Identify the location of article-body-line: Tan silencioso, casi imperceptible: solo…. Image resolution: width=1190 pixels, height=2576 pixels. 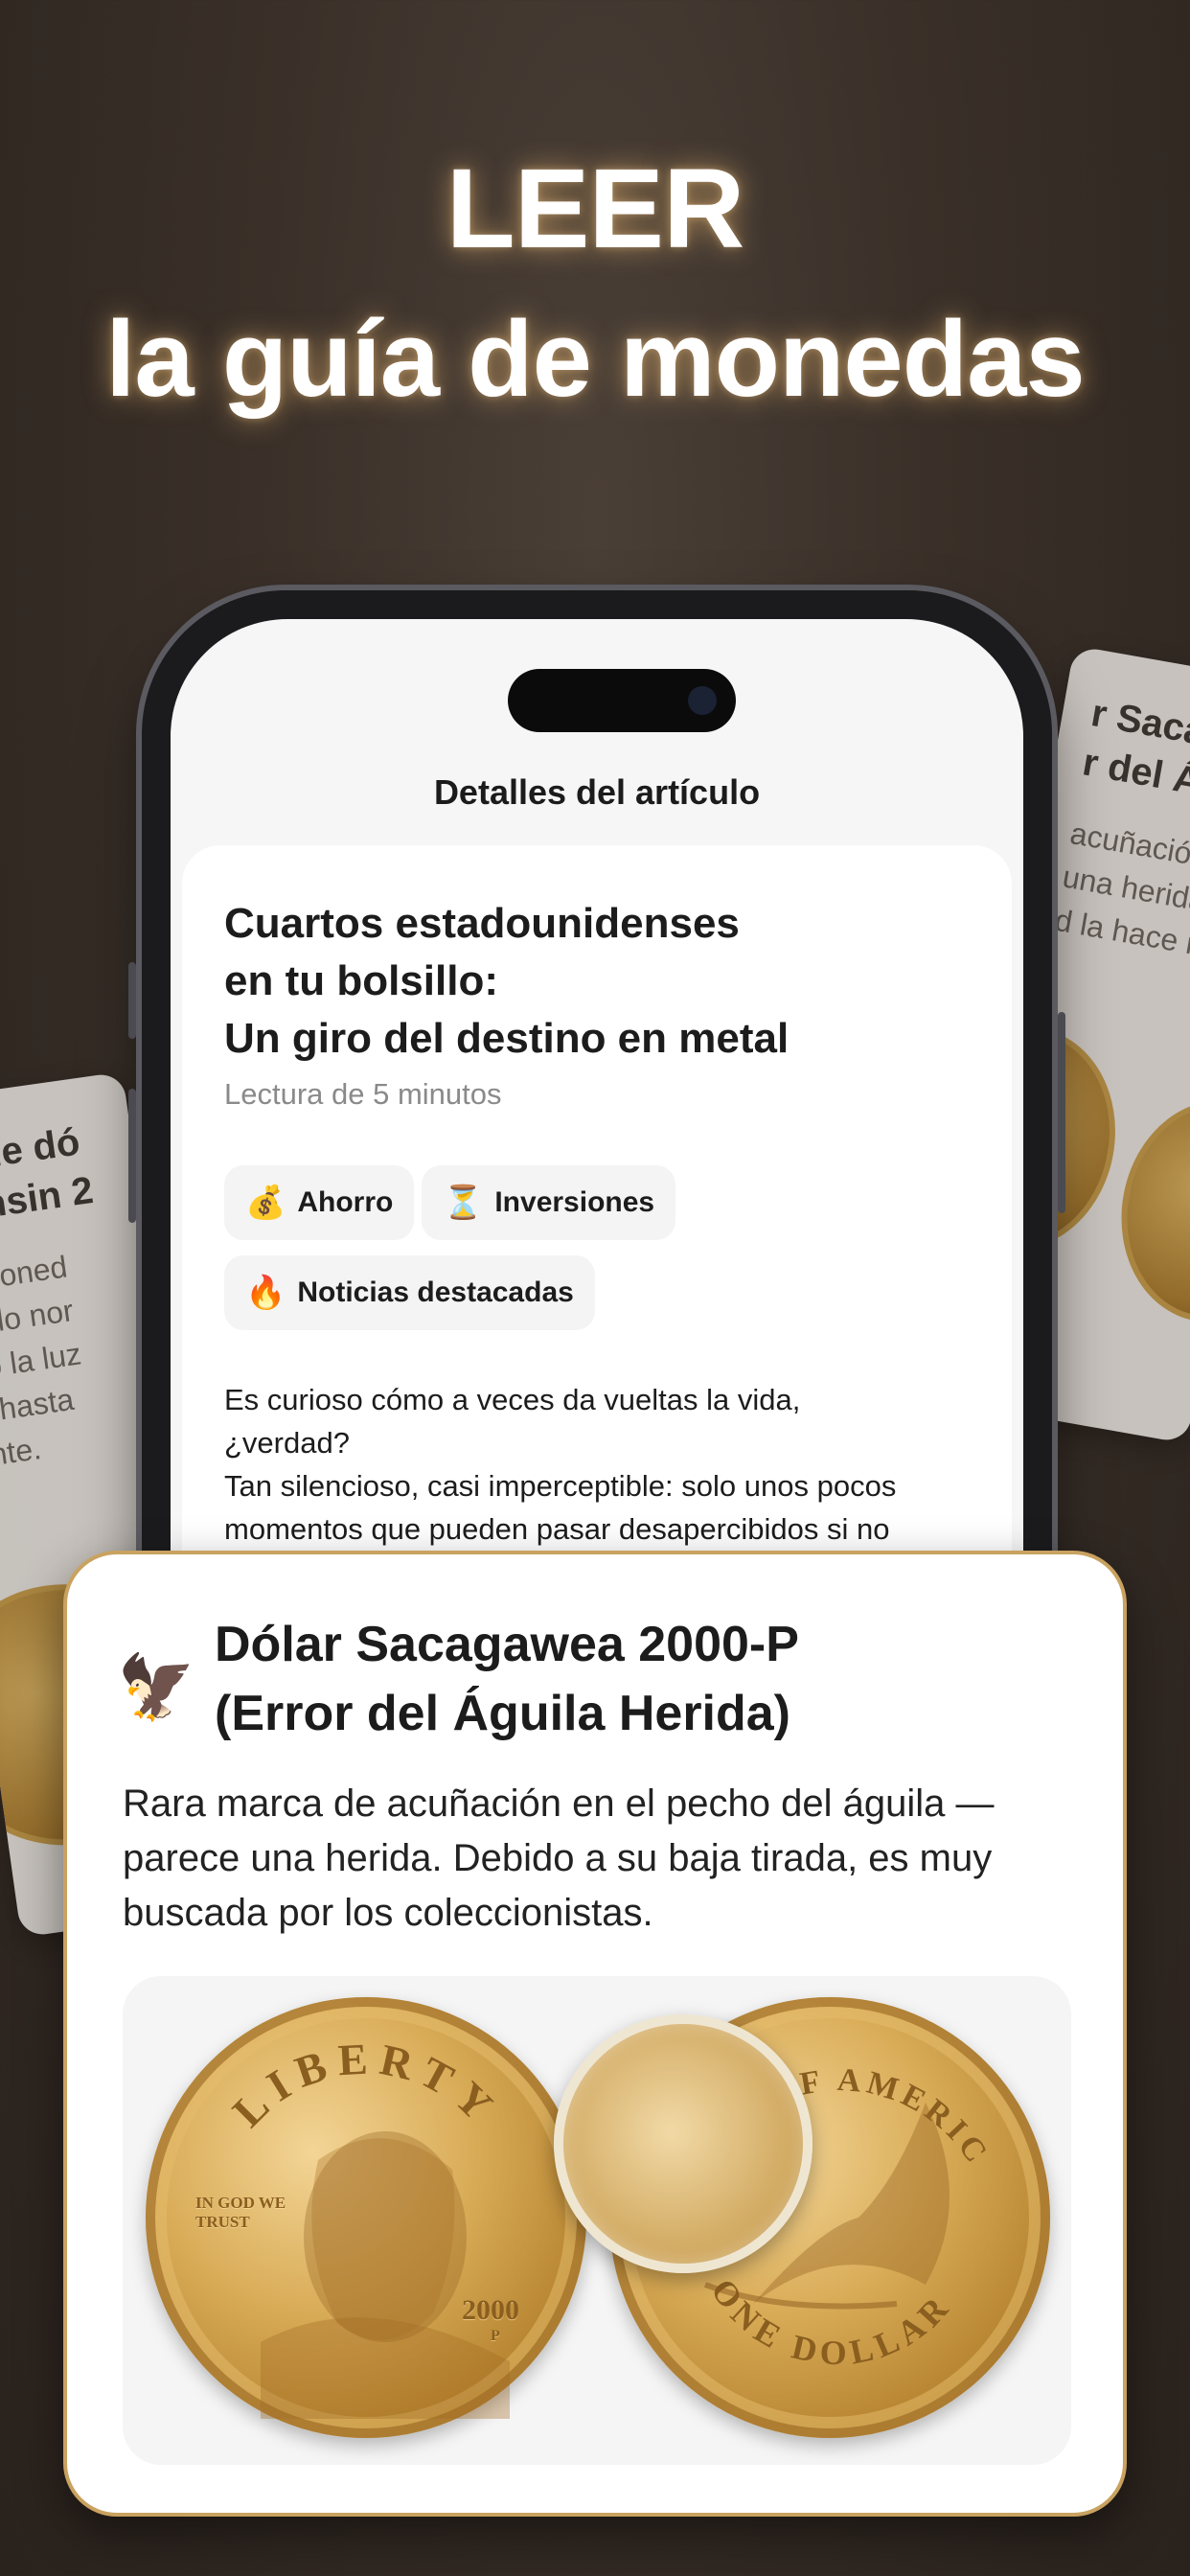
(560, 1486).